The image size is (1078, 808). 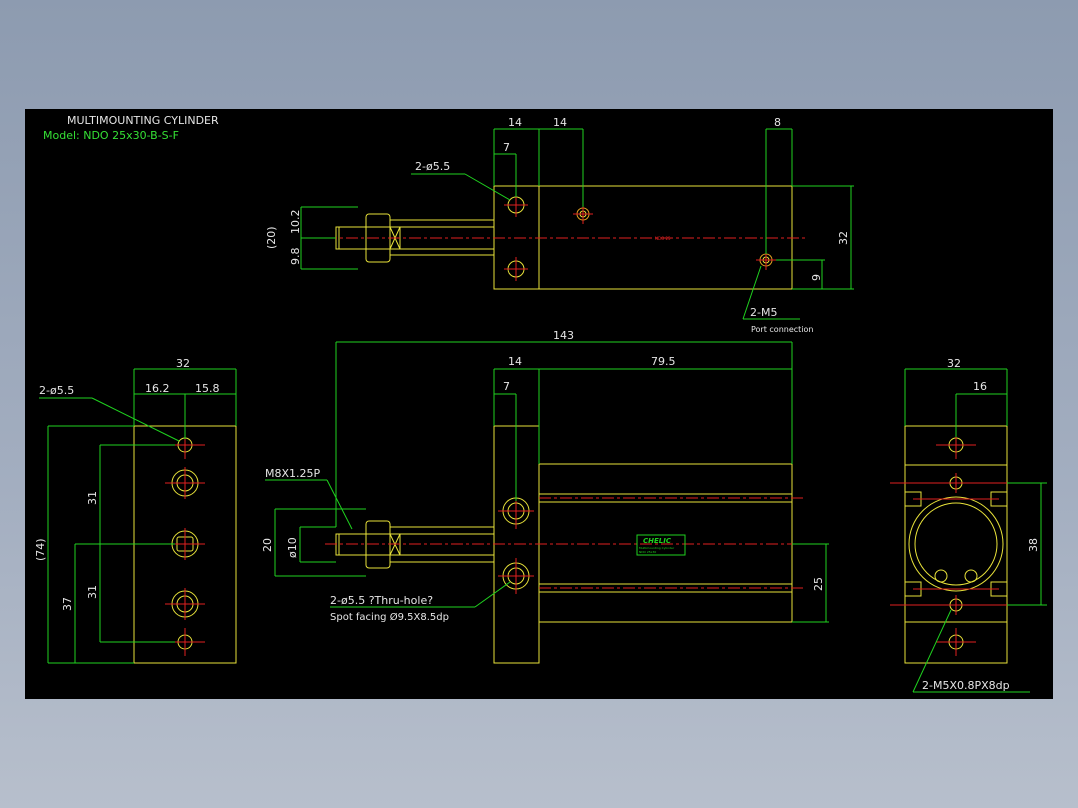 What do you see at coordinates (506, 147) in the screenshot?
I see `dim-7-top: 7` at bounding box center [506, 147].